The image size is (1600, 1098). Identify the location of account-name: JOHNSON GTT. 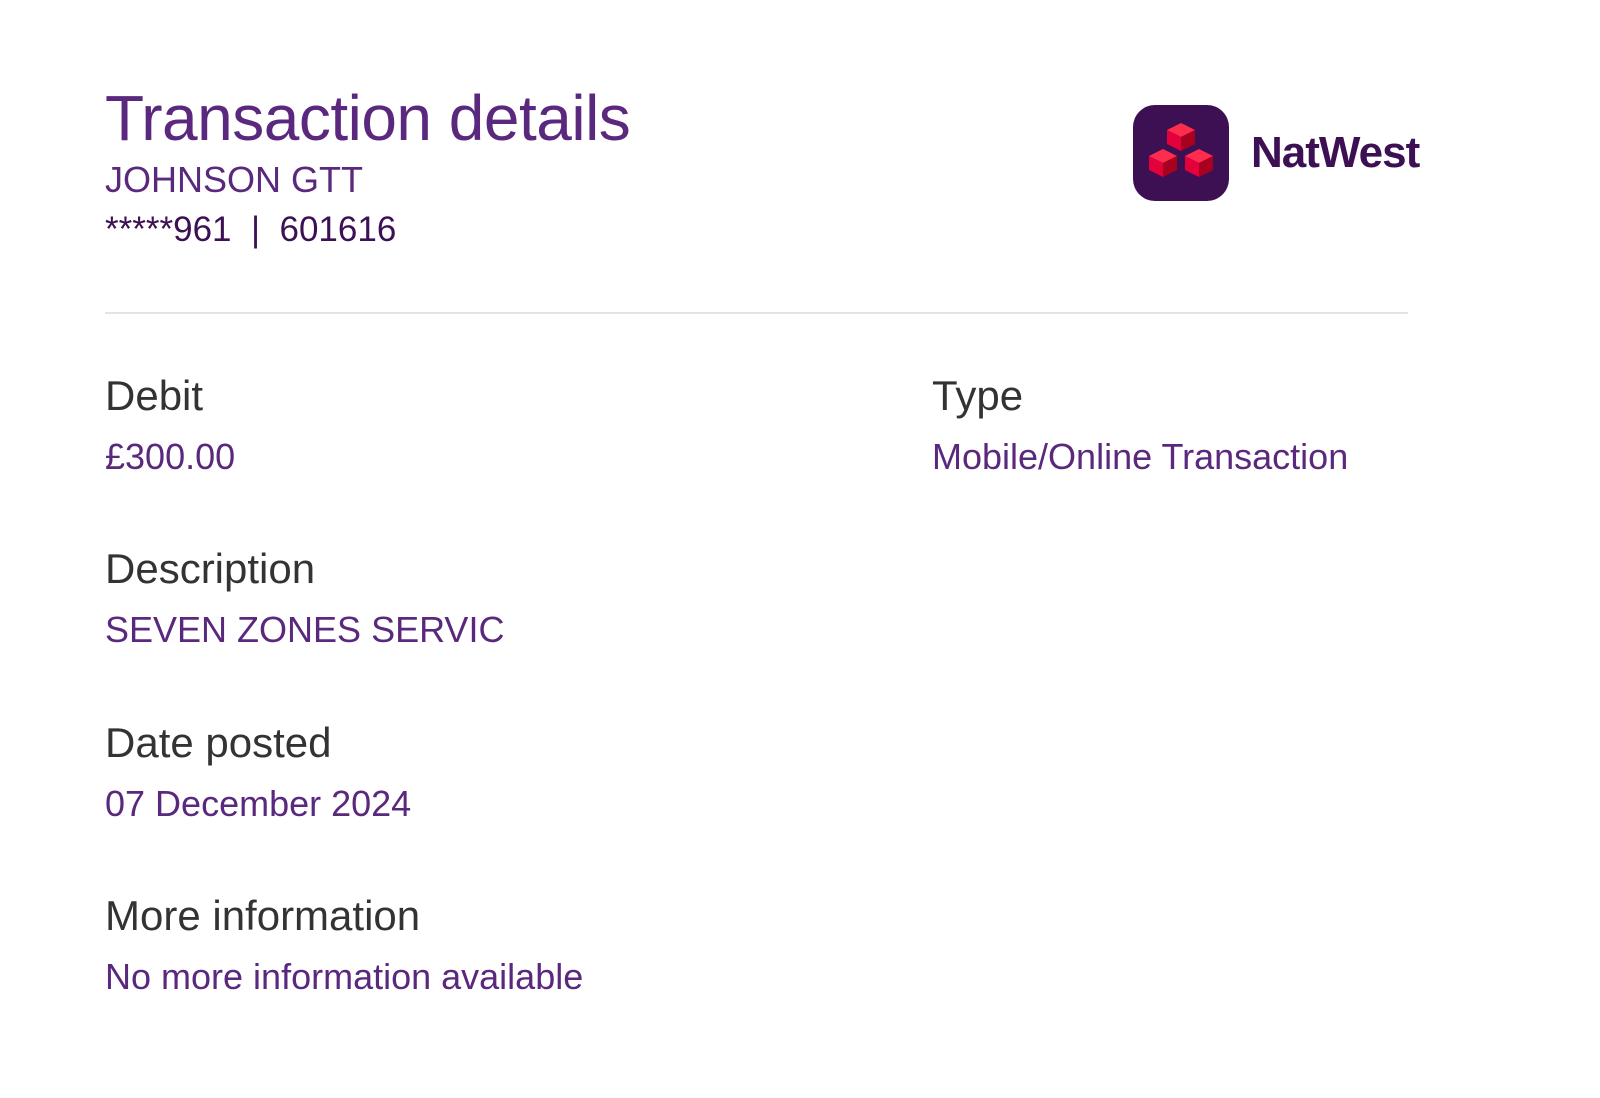
(234, 179).